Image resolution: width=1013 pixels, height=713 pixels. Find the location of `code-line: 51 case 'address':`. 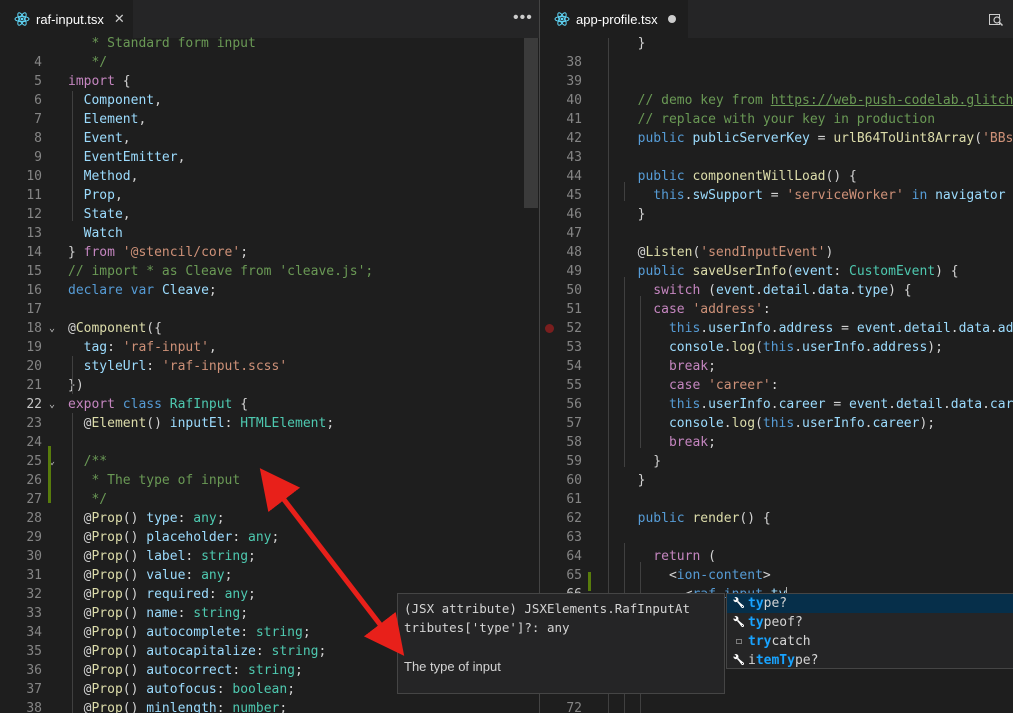

code-line: 51 case 'address': is located at coordinates (776, 309).